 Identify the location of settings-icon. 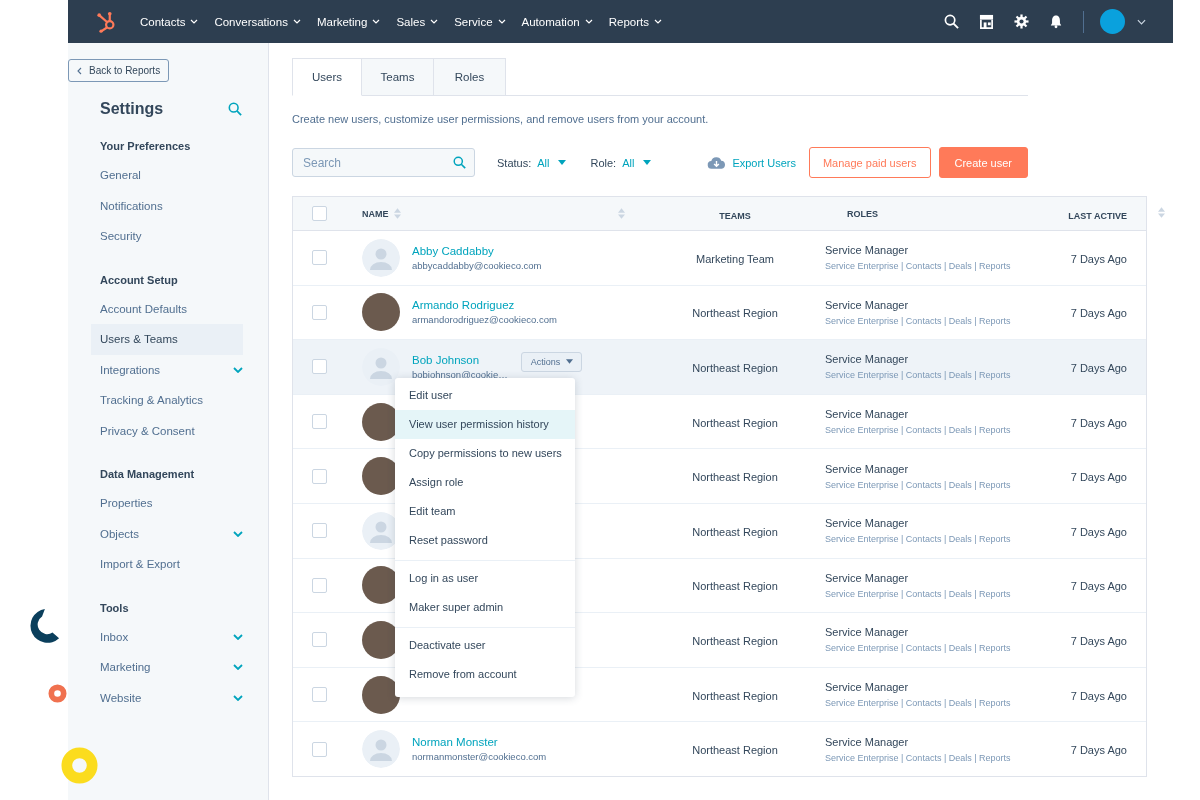
(1021, 21).